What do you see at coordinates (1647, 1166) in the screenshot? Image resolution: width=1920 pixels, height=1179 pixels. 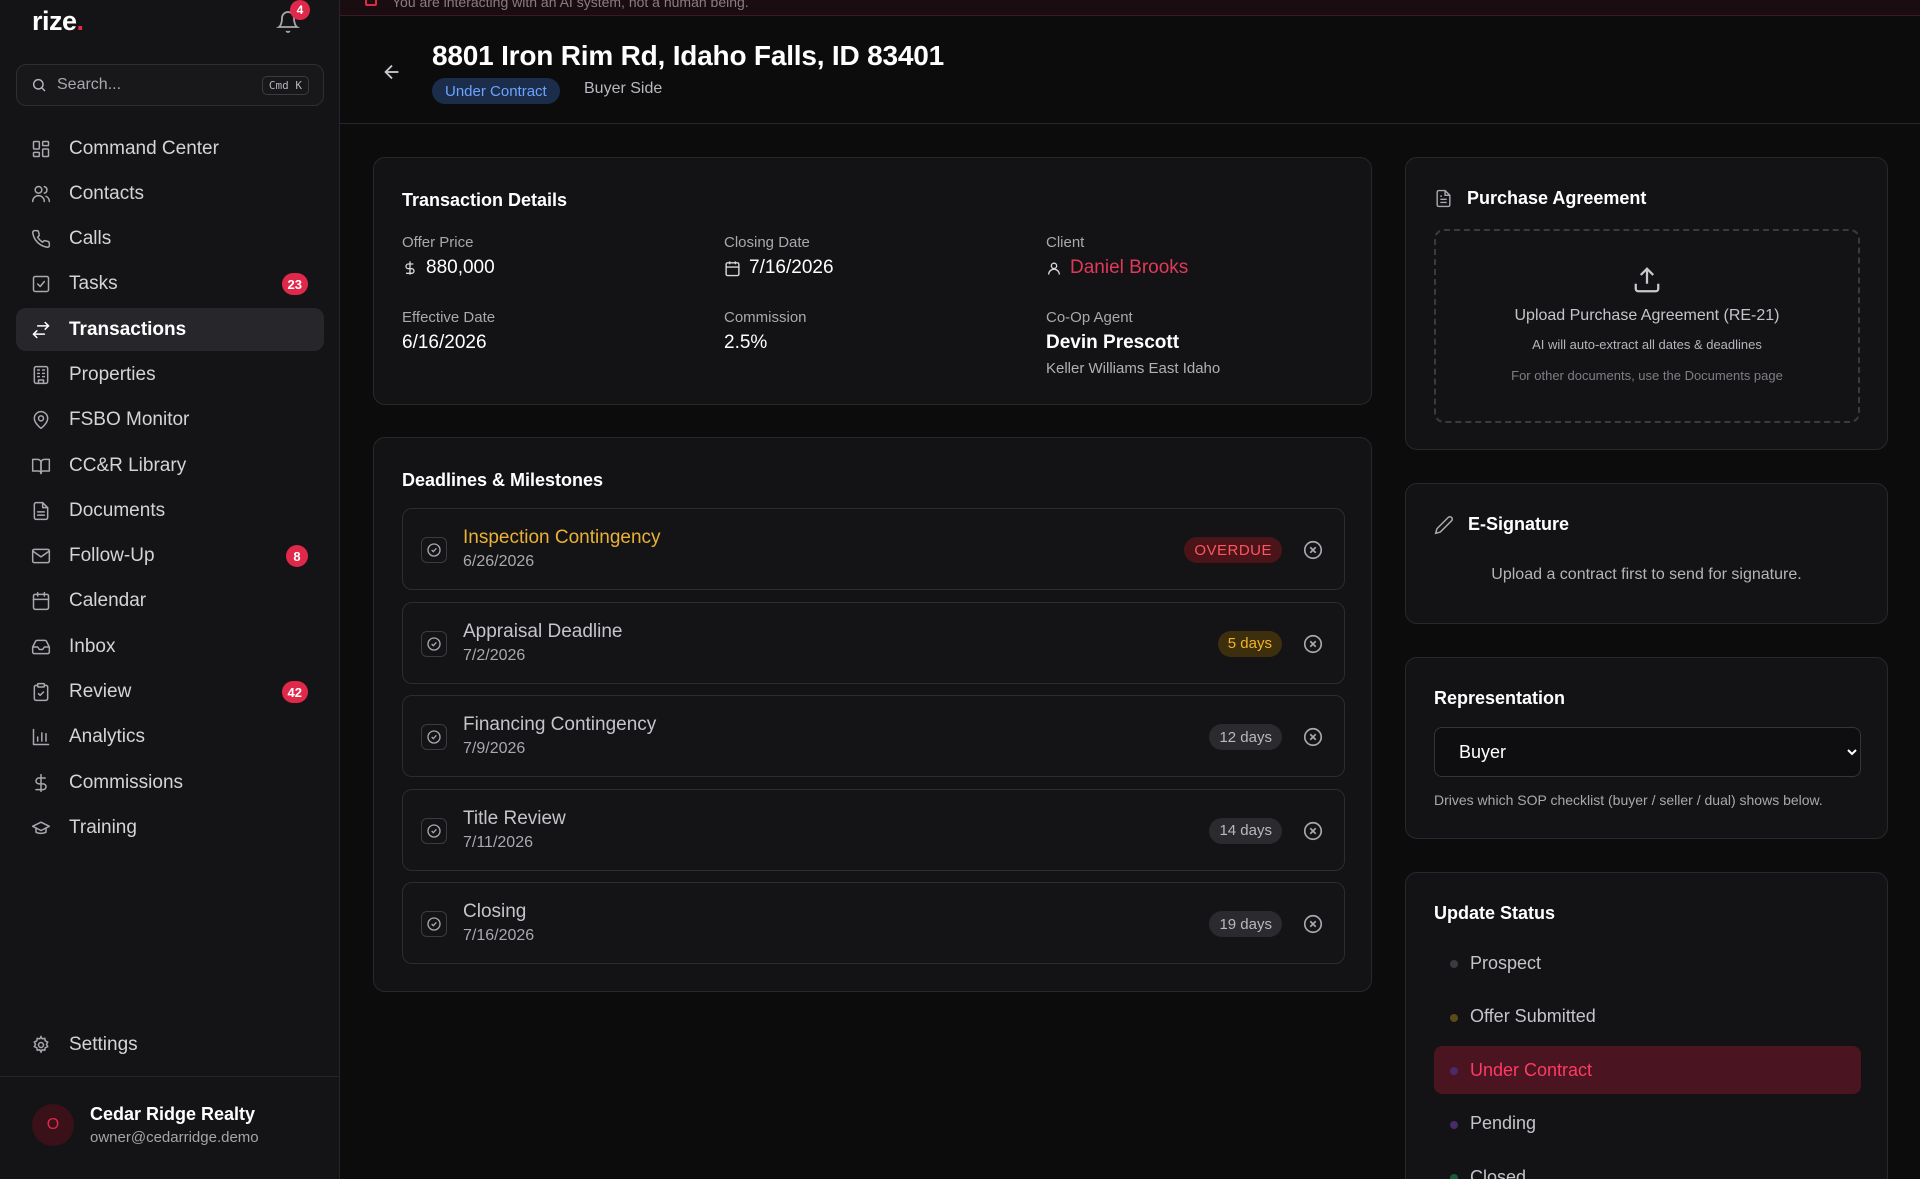 I see `status-option-closed: Closed` at bounding box center [1647, 1166].